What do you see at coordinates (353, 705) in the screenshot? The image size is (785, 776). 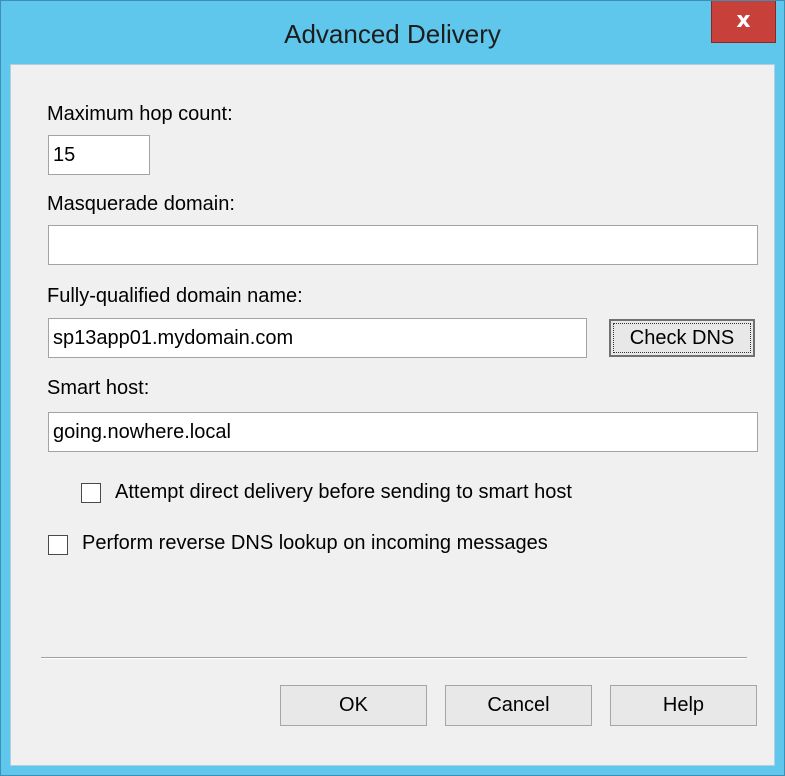 I see `ok-button: OK` at bounding box center [353, 705].